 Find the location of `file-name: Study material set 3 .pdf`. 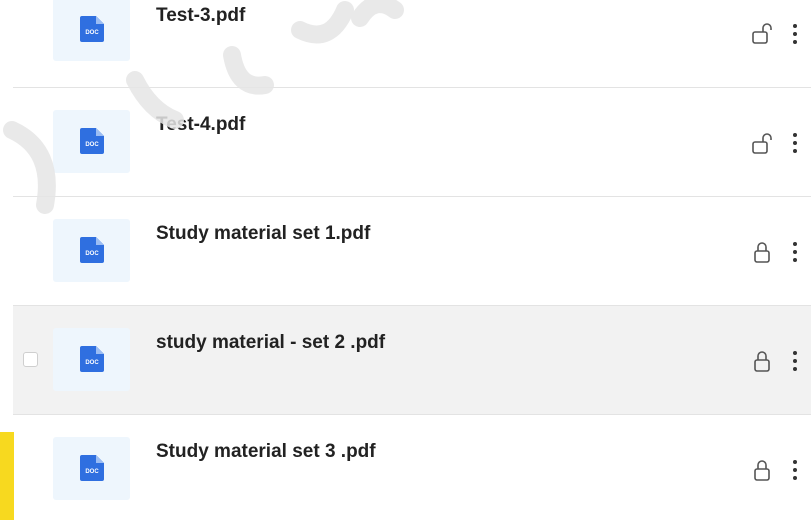

file-name: Study material set 3 .pdf is located at coordinates (266, 452).